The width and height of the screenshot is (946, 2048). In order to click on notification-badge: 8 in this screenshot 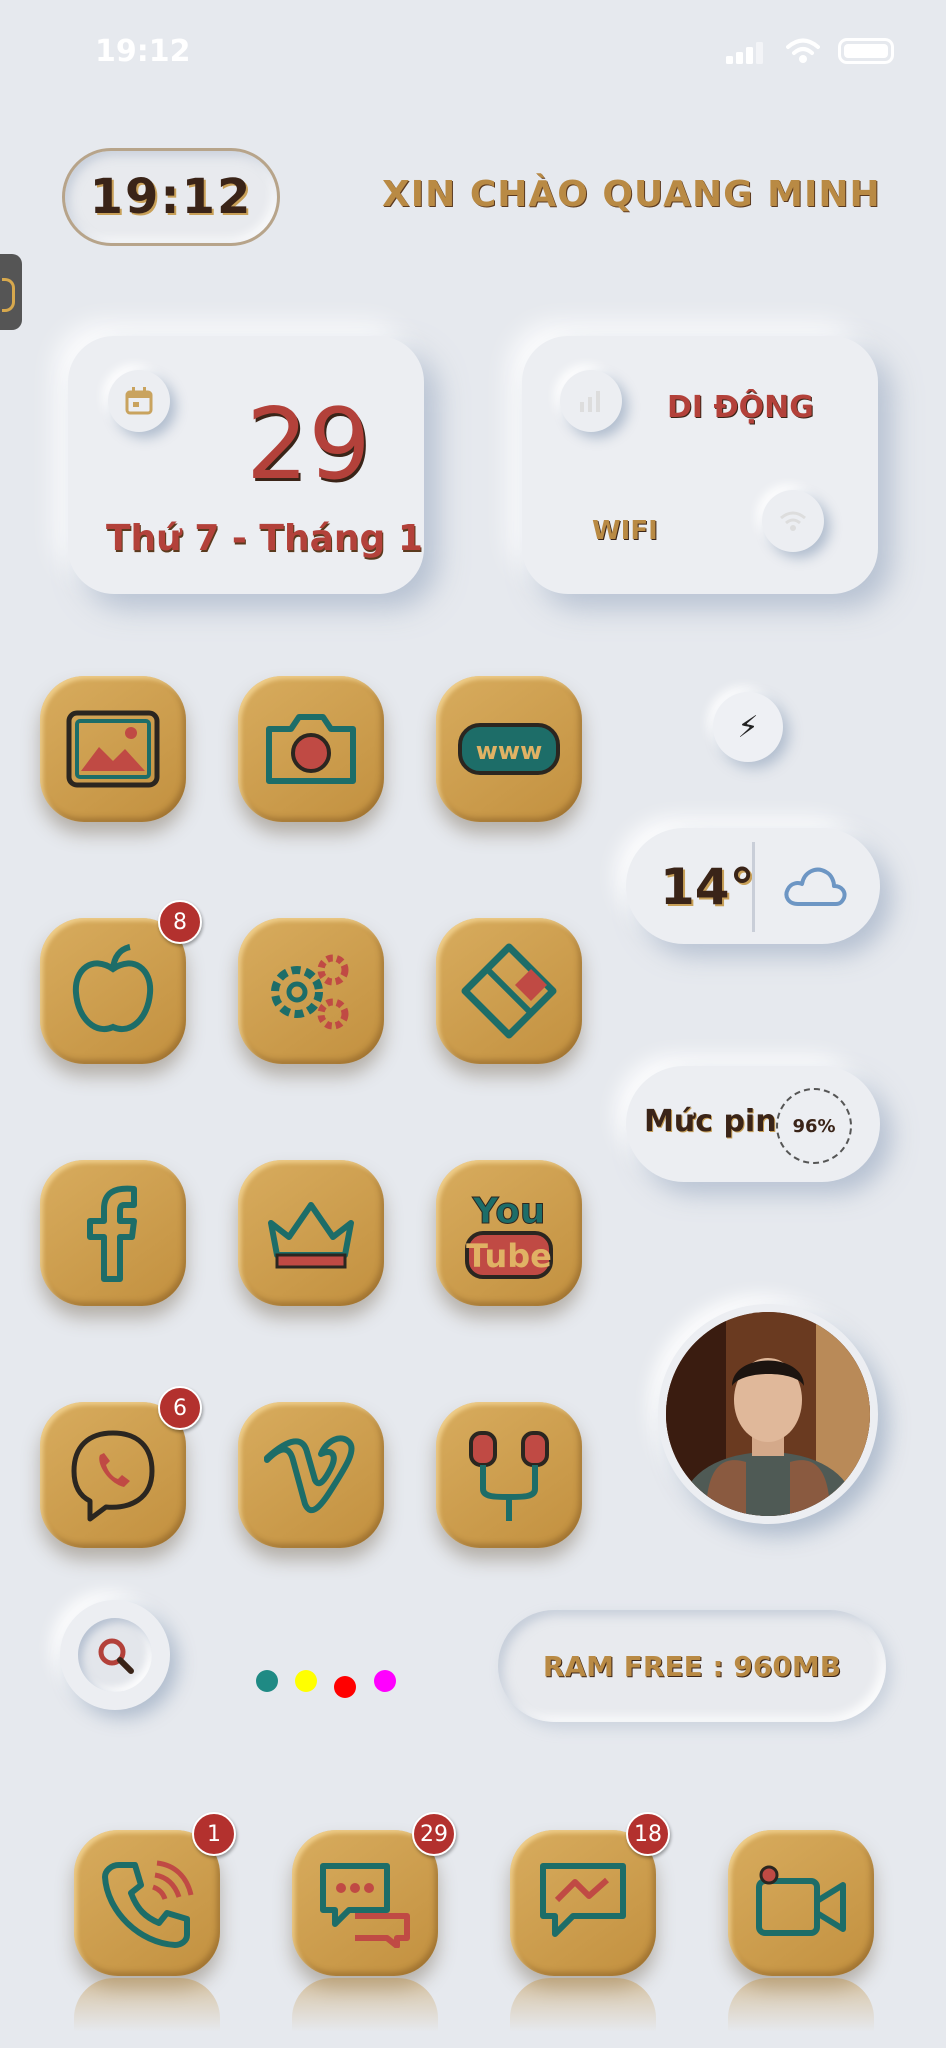, I will do `click(180, 922)`.